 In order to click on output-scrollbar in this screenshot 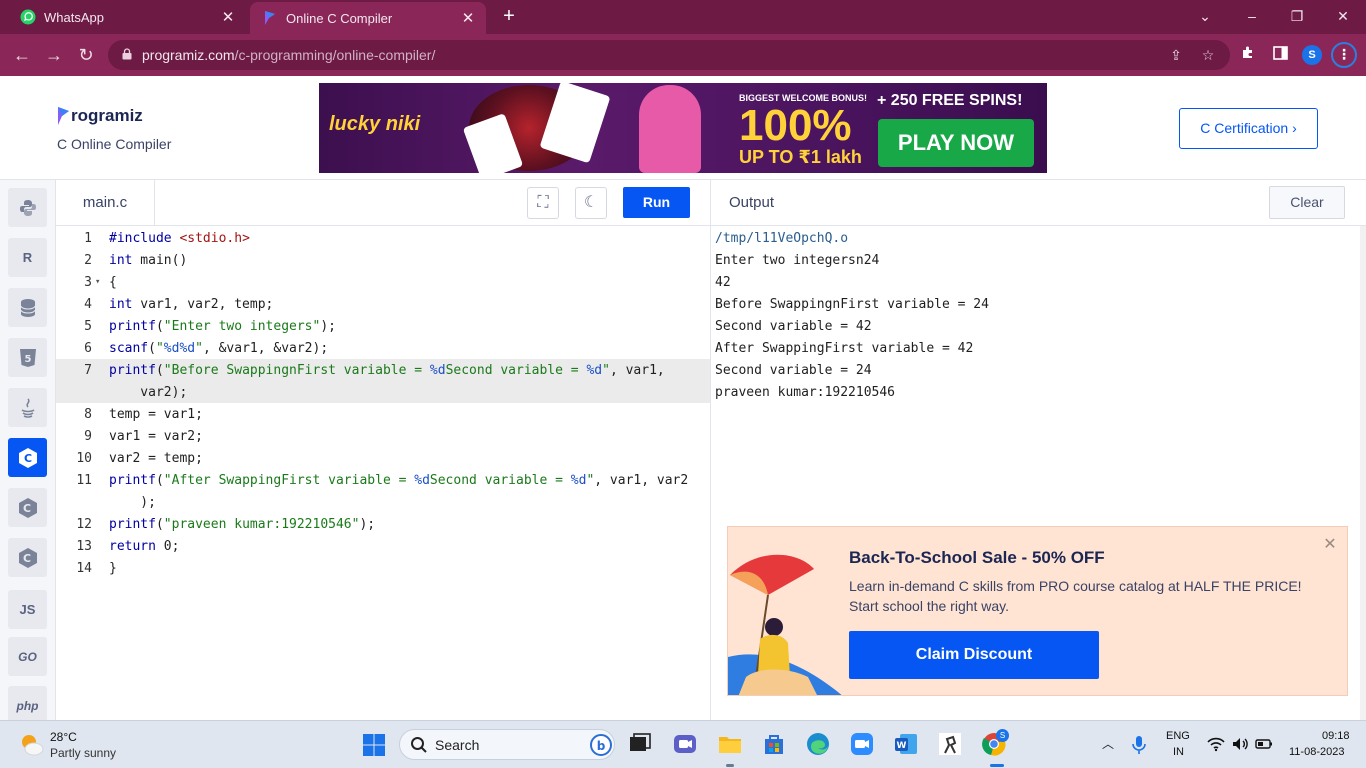, I will do `click(1363, 473)`.